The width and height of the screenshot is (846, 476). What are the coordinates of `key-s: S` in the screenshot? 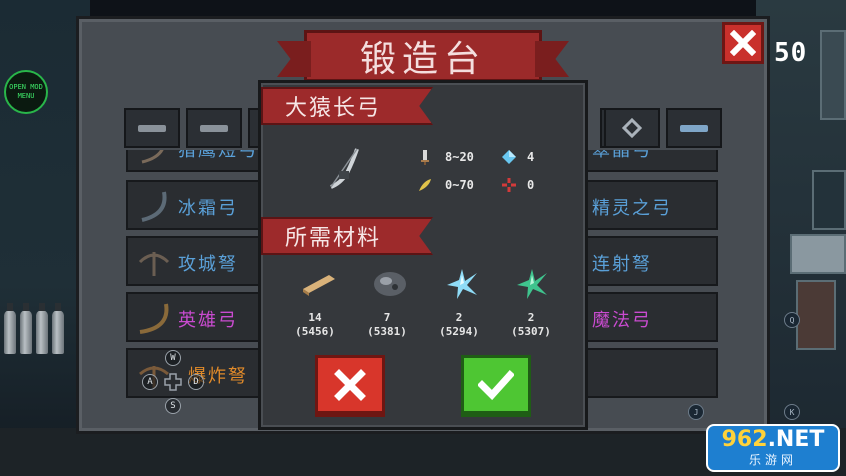 It's located at (173, 406).